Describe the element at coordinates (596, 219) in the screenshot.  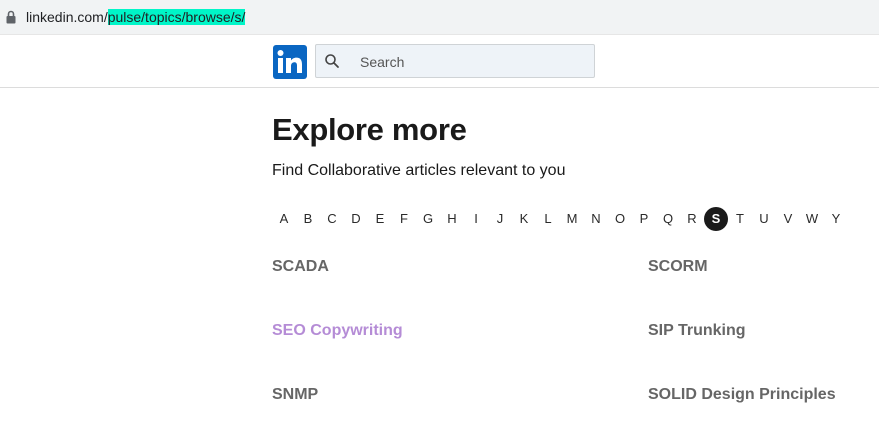
I see `alphabet-letter-n: N` at that location.